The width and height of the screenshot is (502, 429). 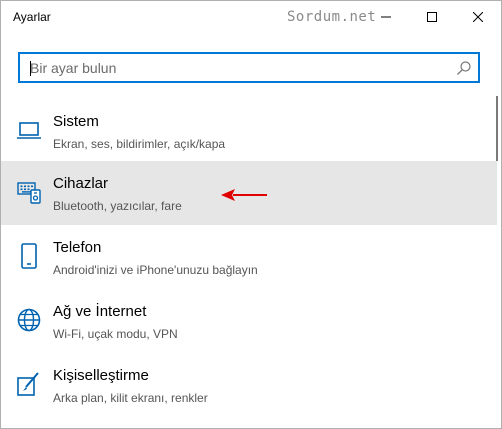 What do you see at coordinates (32, 17) in the screenshot?
I see `window-title: Ayarlar` at bounding box center [32, 17].